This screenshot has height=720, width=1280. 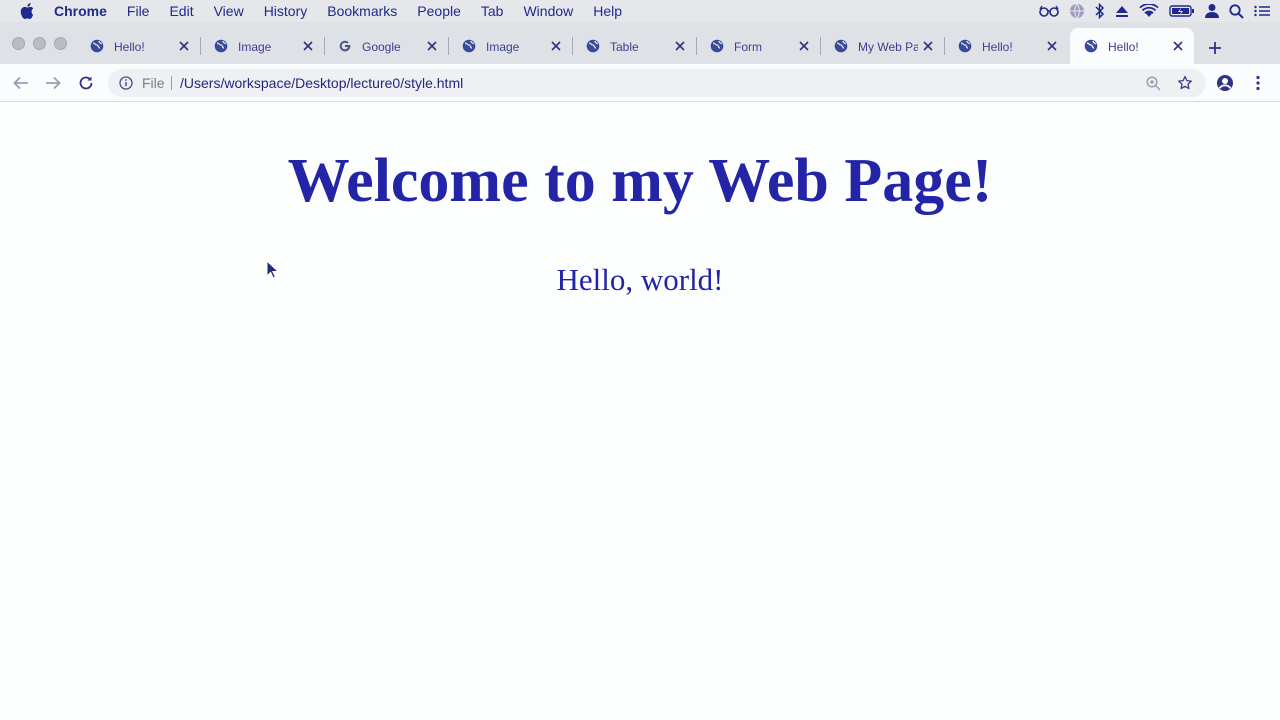 I want to click on menu-people: People, so click(x=439, y=11).